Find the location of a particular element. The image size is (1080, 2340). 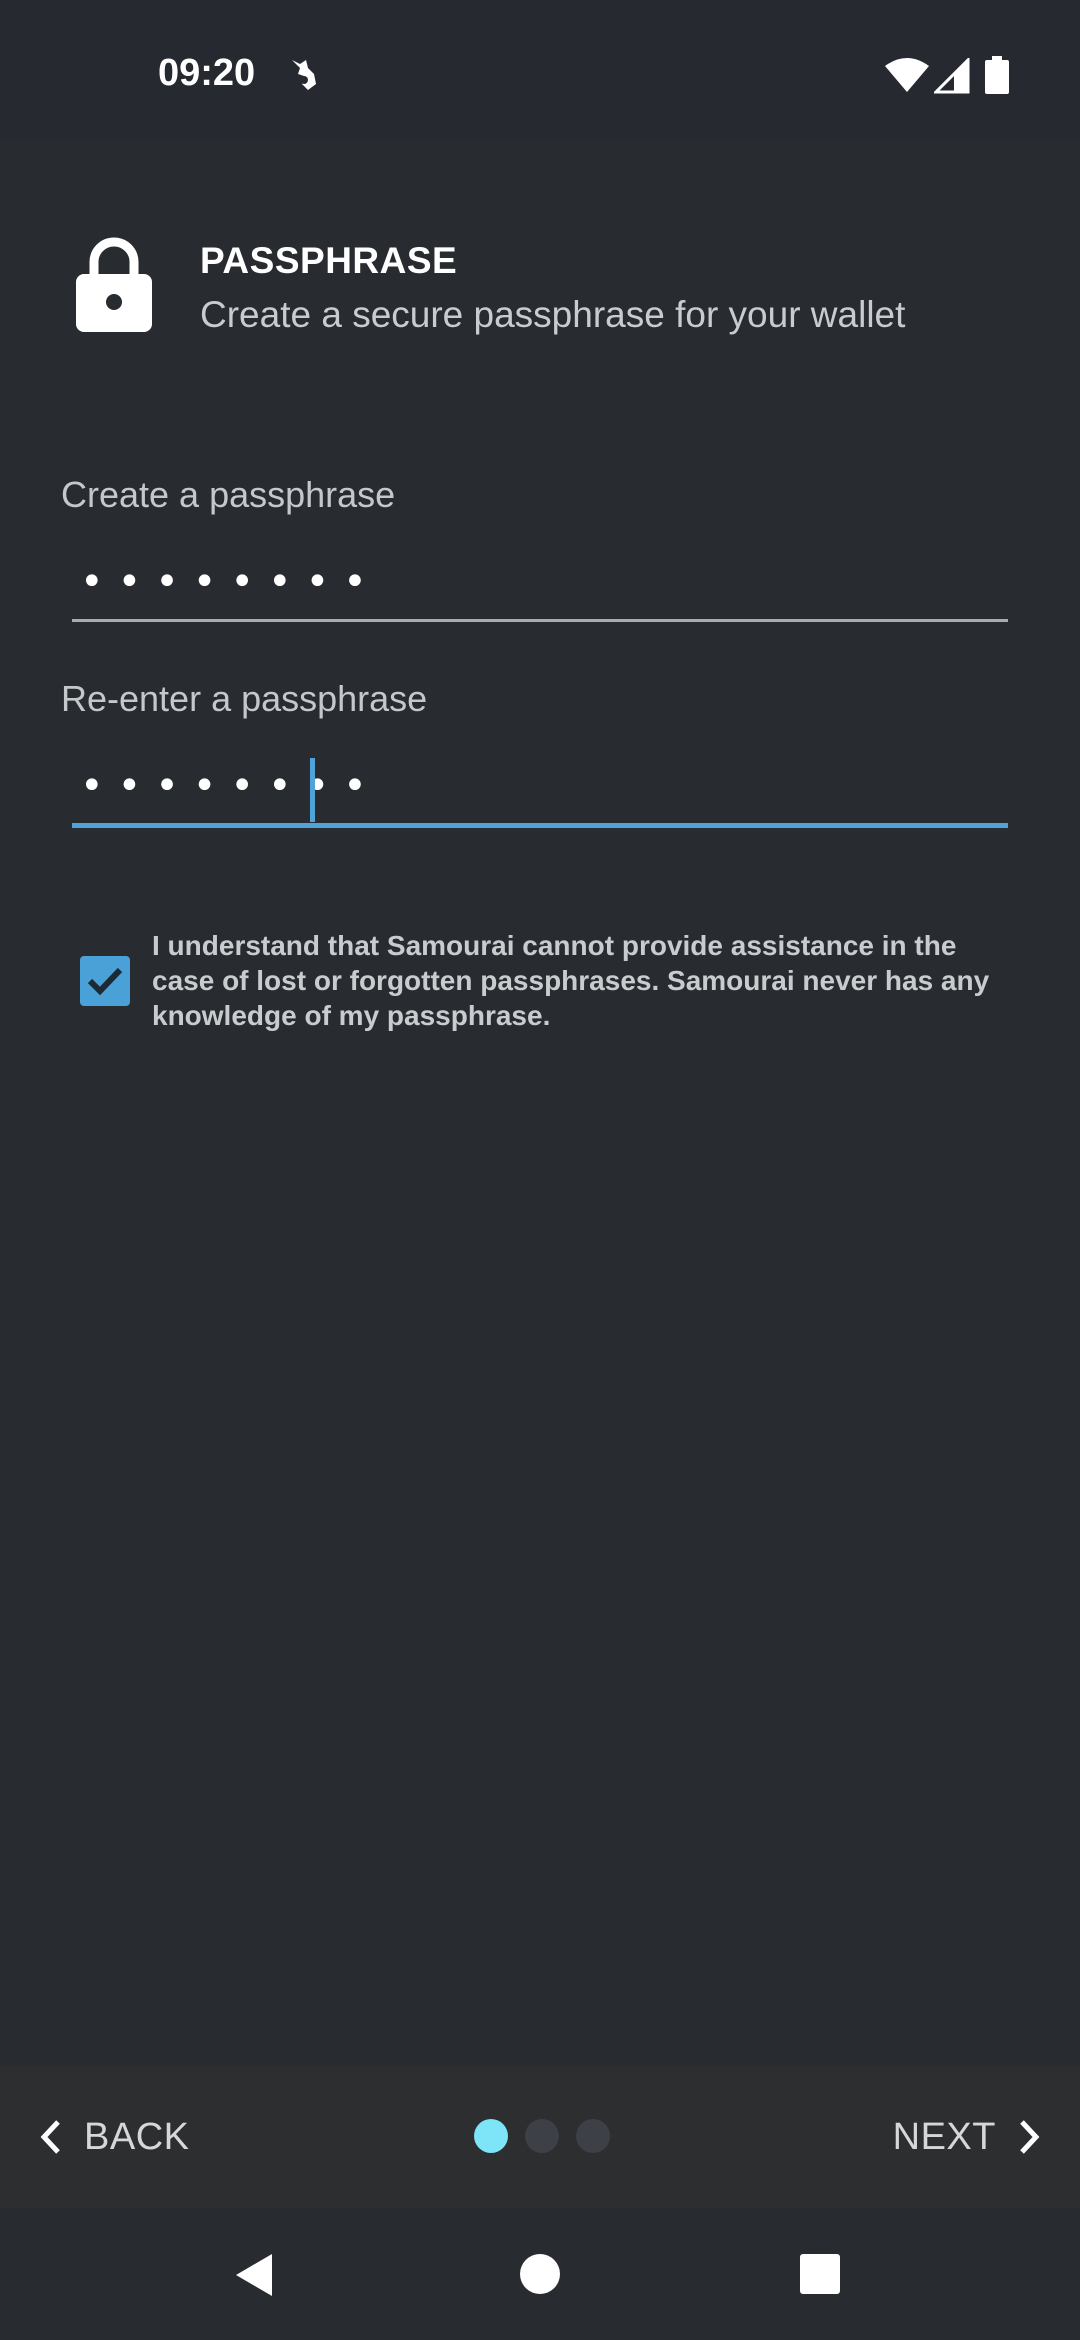

wifi-icon is located at coordinates (907, 75).